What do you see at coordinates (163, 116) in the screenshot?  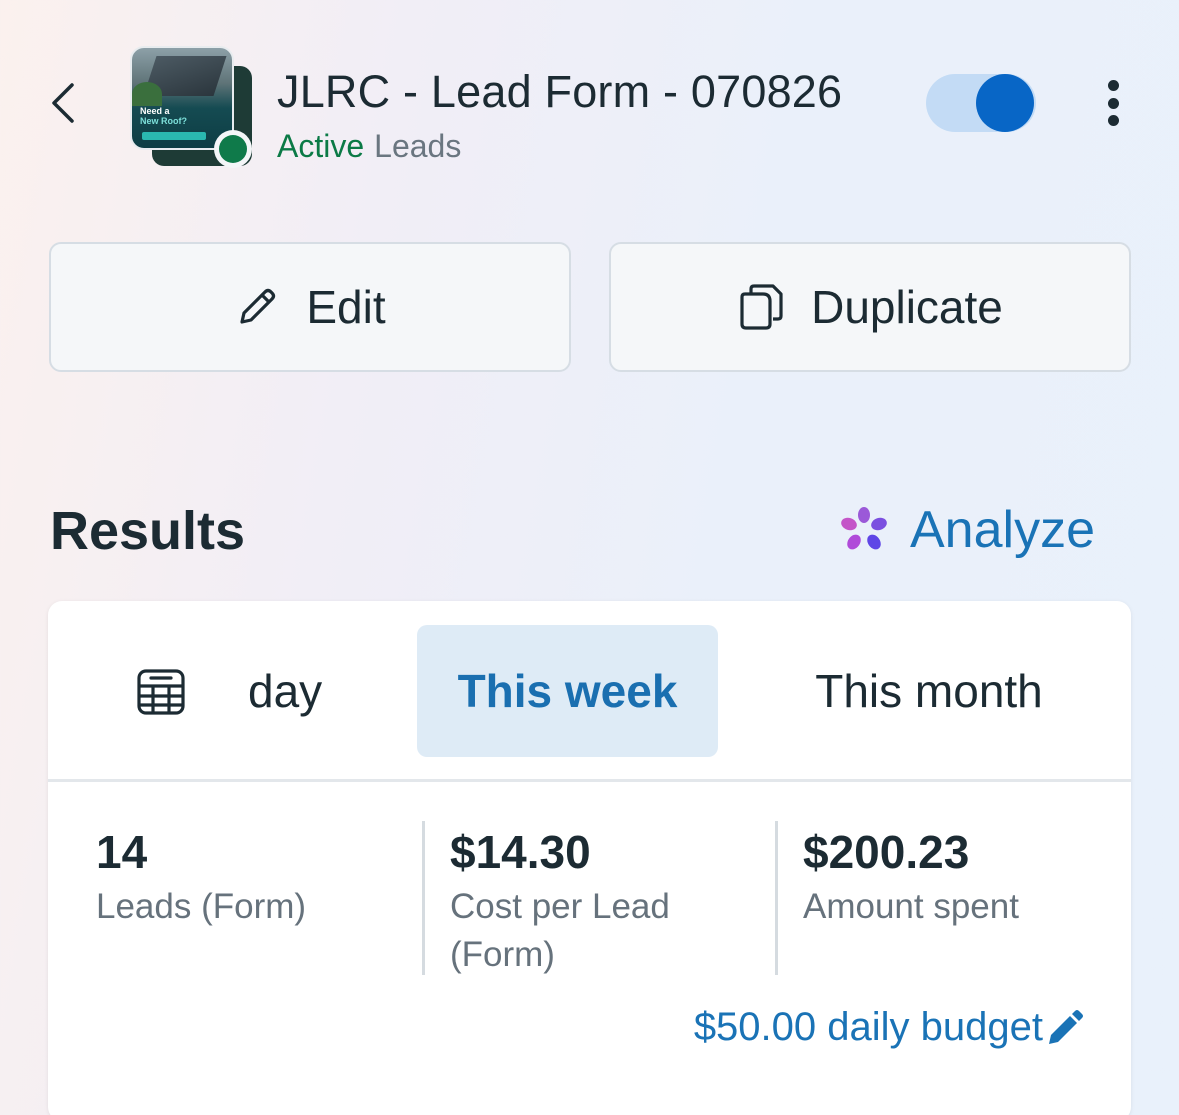 I see `thumbnail-text: Need a New Roof?` at bounding box center [163, 116].